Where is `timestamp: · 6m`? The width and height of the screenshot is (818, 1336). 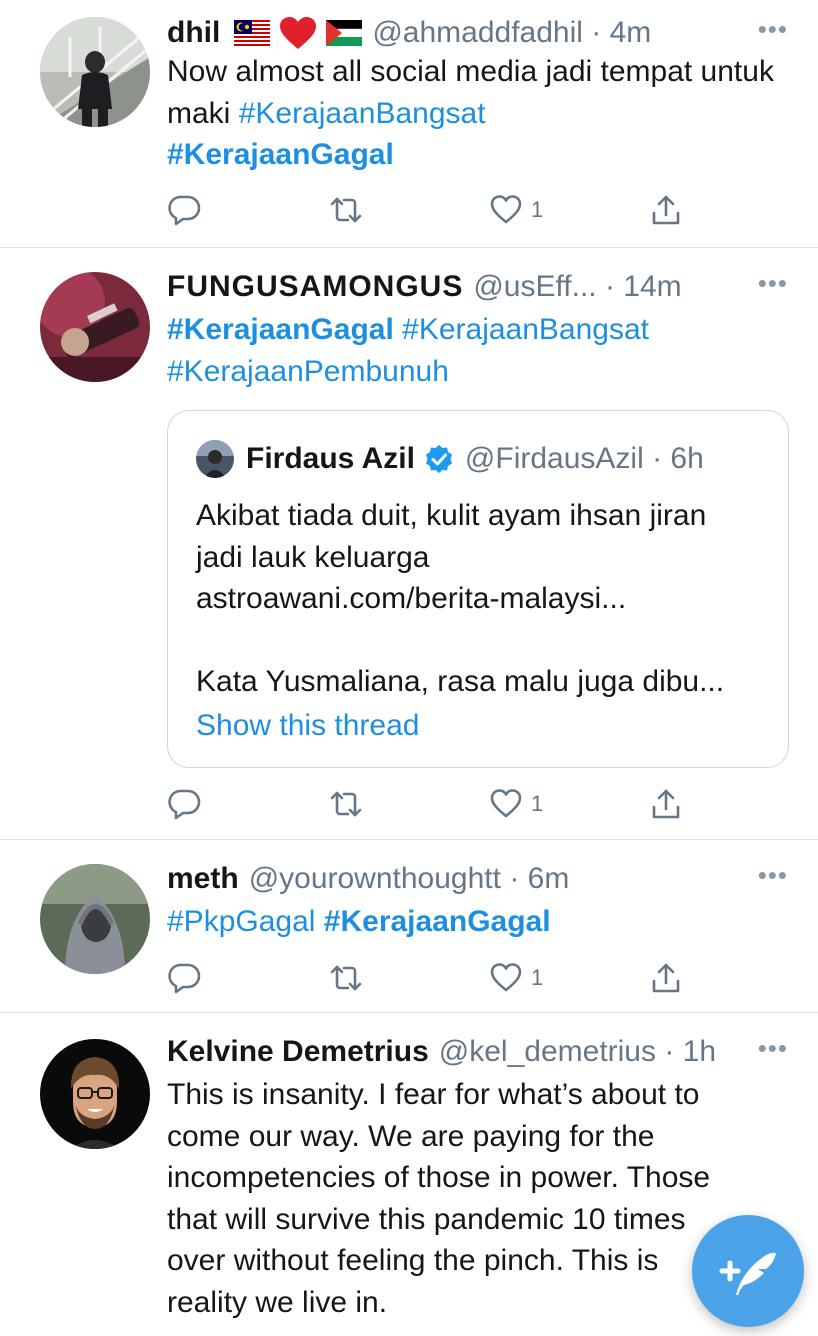 timestamp: · 6m is located at coordinates (539, 878).